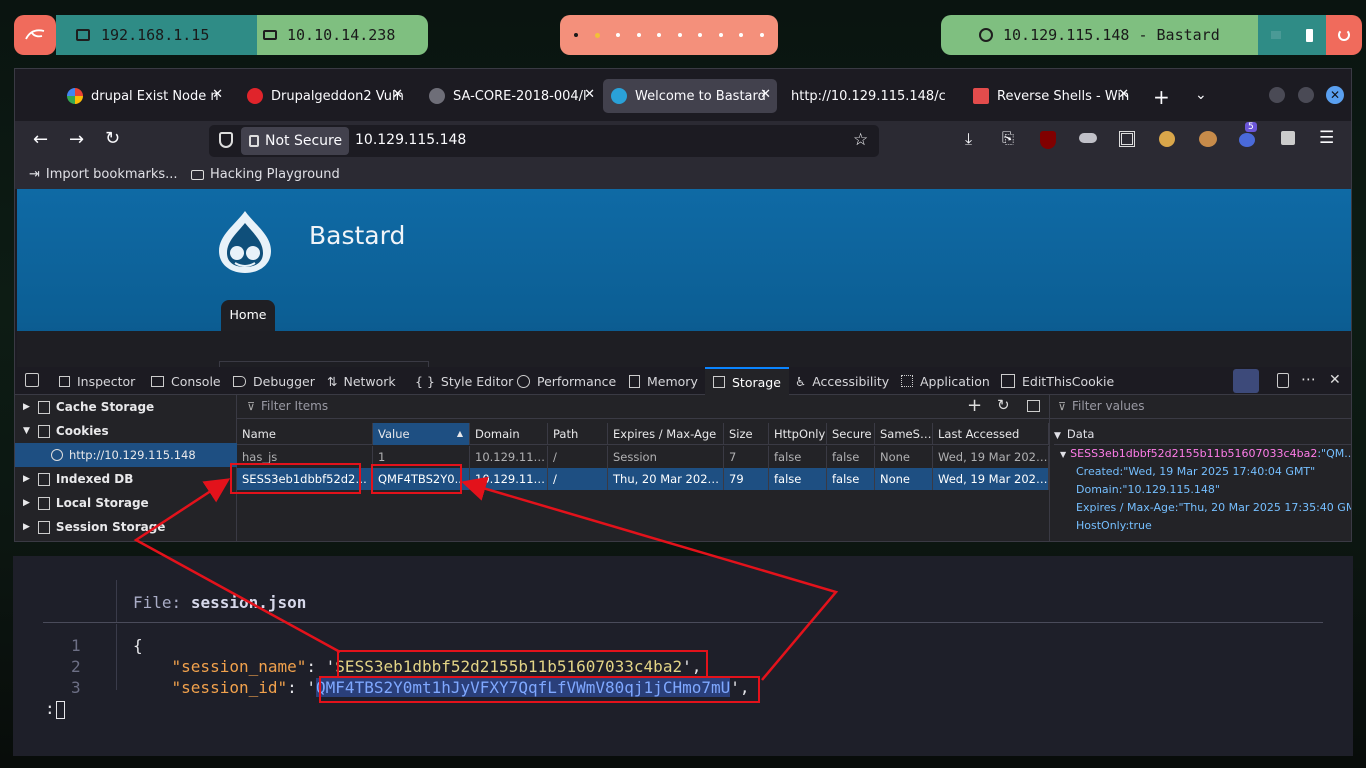 The image size is (1366, 768). Describe the element at coordinates (860, 140) in the screenshot. I see `bookmark-star-icon: ☆` at that location.